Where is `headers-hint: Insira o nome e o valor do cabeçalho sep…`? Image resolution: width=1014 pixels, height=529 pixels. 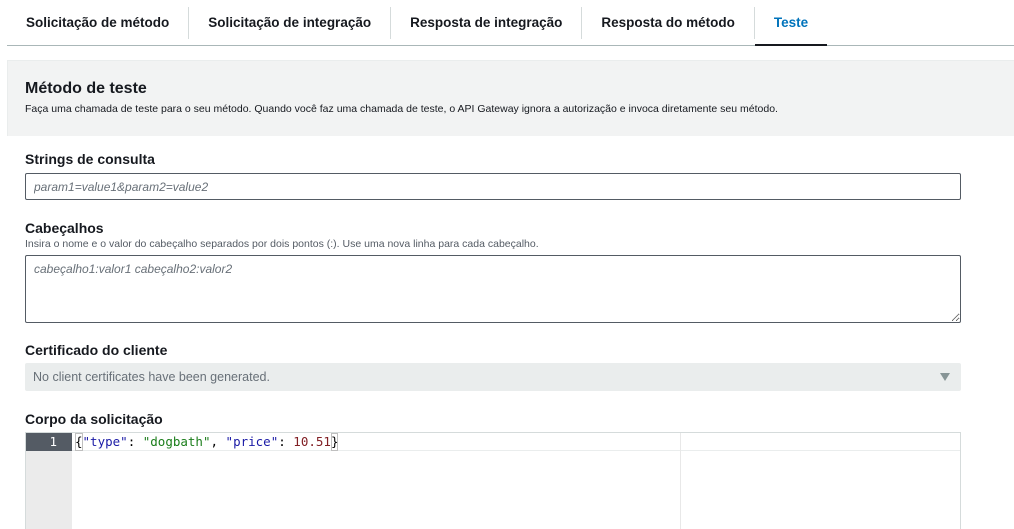
headers-hint: Insira o nome e o valor do cabeçalho sep… is located at coordinates (282, 244).